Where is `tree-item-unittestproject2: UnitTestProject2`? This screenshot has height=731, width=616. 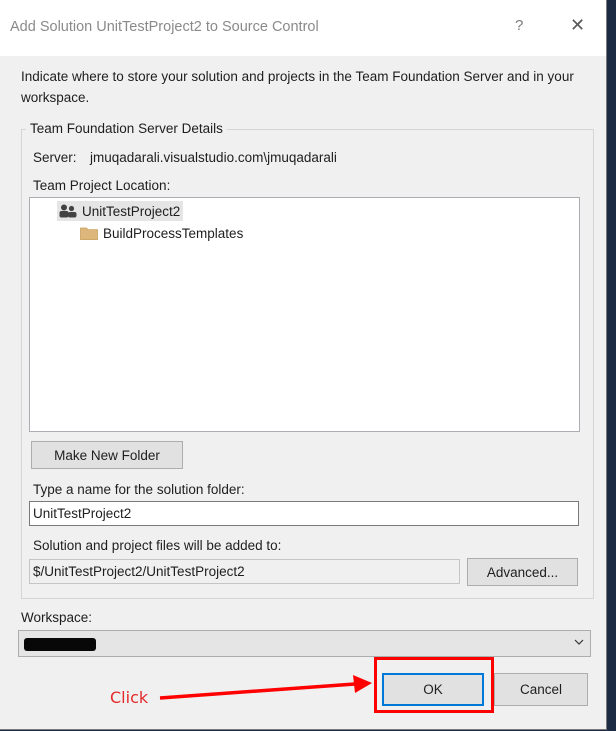
tree-item-unittestproject2: UnitTestProject2 is located at coordinates (120, 211).